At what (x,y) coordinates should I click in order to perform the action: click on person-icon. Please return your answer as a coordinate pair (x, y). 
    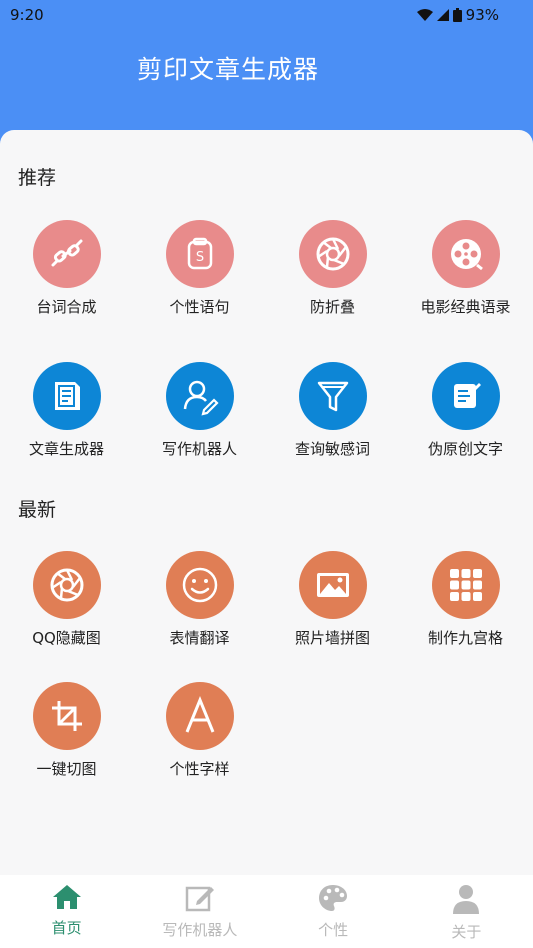
    Looking at the image, I should click on (466, 899).